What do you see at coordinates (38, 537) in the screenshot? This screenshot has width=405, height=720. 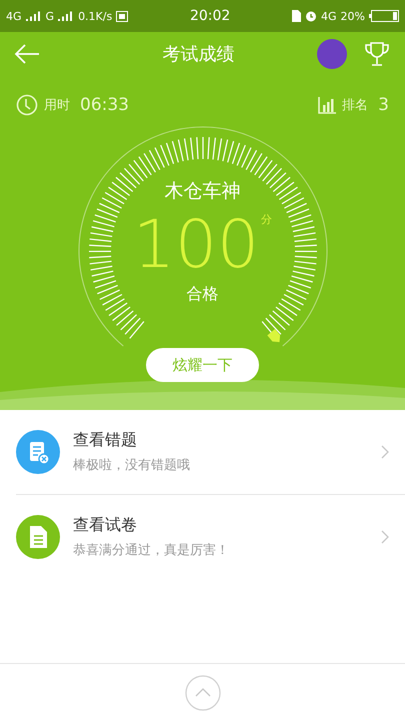 I see `document-icon` at bounding box center [38, 537].